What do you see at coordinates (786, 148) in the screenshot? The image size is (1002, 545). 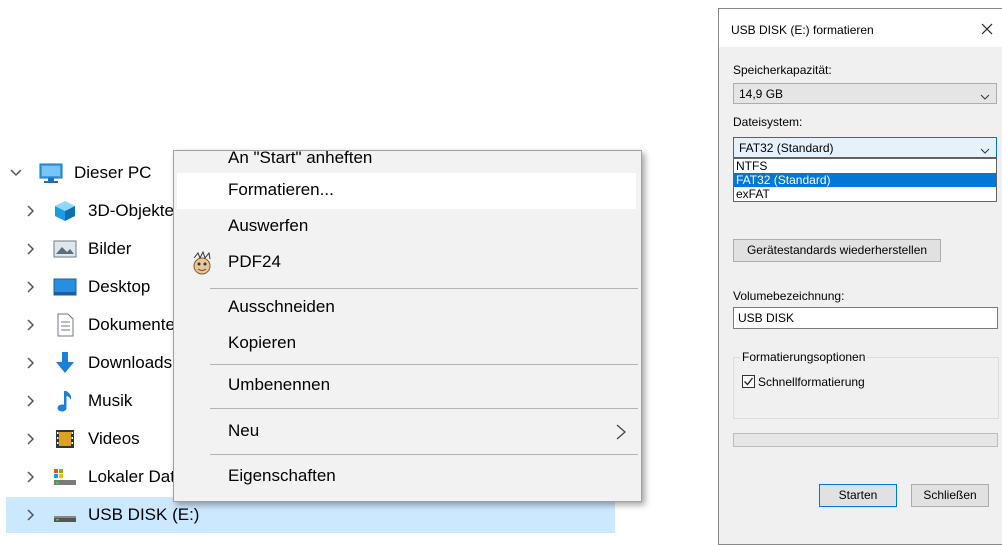 I see `filesystem-value: FAT32 (Standard)` at bounding box center [786, 148].